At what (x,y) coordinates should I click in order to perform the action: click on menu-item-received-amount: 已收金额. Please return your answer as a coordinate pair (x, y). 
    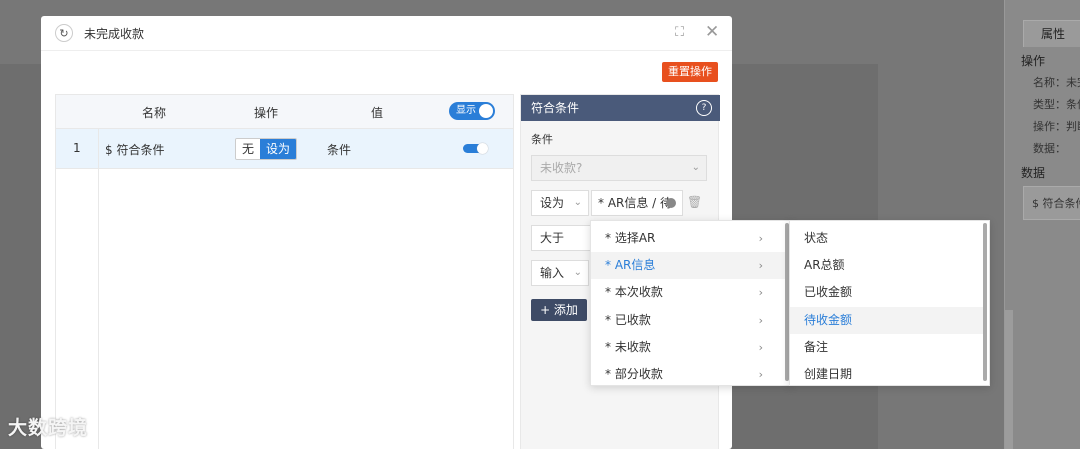
    Looking at the image, I should click on (886, 292).